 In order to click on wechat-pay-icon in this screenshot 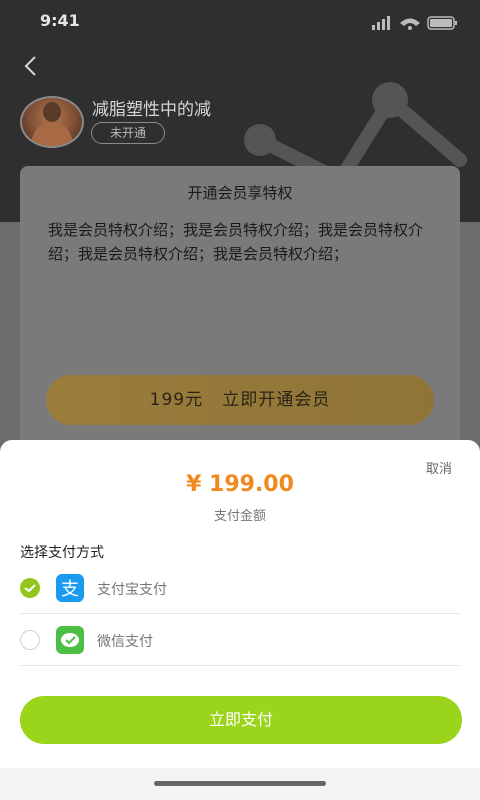, I will do `click(70, 640)`.